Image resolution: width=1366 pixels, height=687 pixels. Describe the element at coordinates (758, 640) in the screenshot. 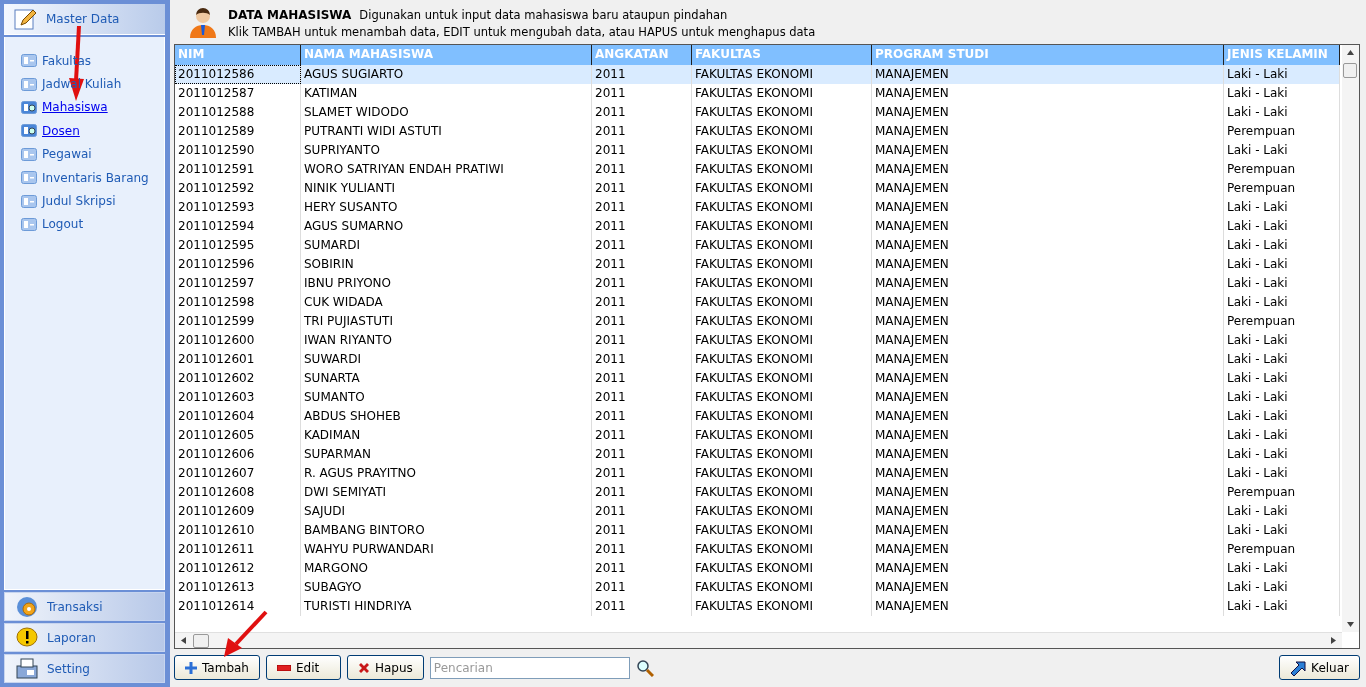

I see `horizontal-scrollbar` at that location.